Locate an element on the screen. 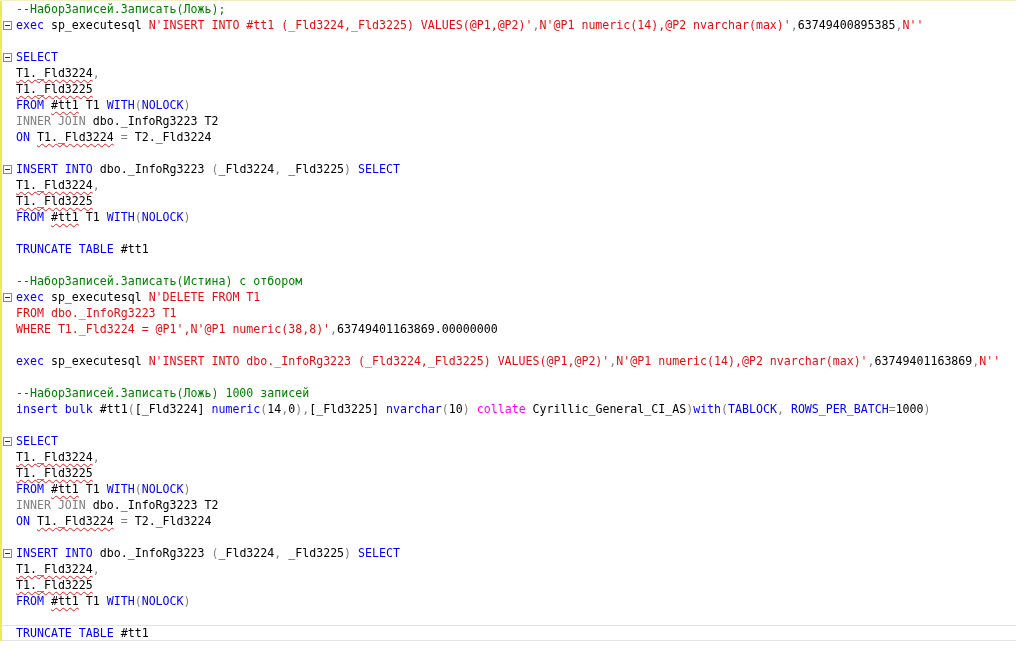 The width and height of the screenshot is (1016, 650). code-line: insert bulk #tt1([_Fld3224] numeric(14,0),[_Fld3225] nvarchar(10) collate Cyrillic_General_CI_AS)with(TABLOCK, ROWS_PER_BATCH=1000) is located at coordinates (473, 409).